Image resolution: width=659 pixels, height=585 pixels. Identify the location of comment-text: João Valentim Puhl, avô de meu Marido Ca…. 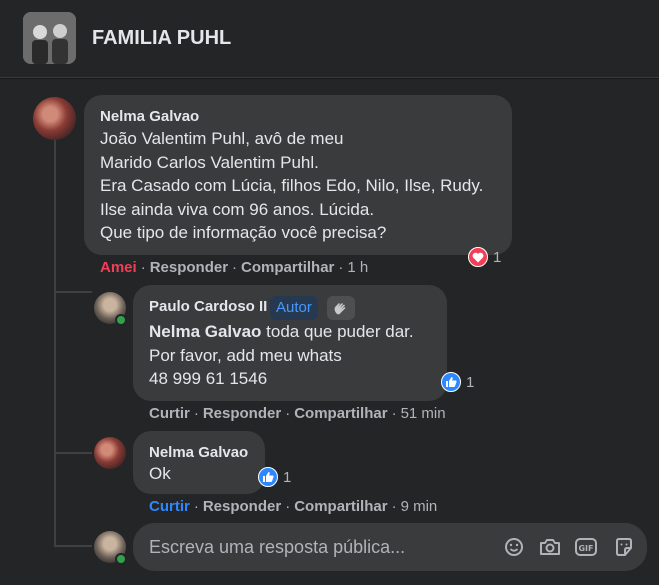
(291, 186).